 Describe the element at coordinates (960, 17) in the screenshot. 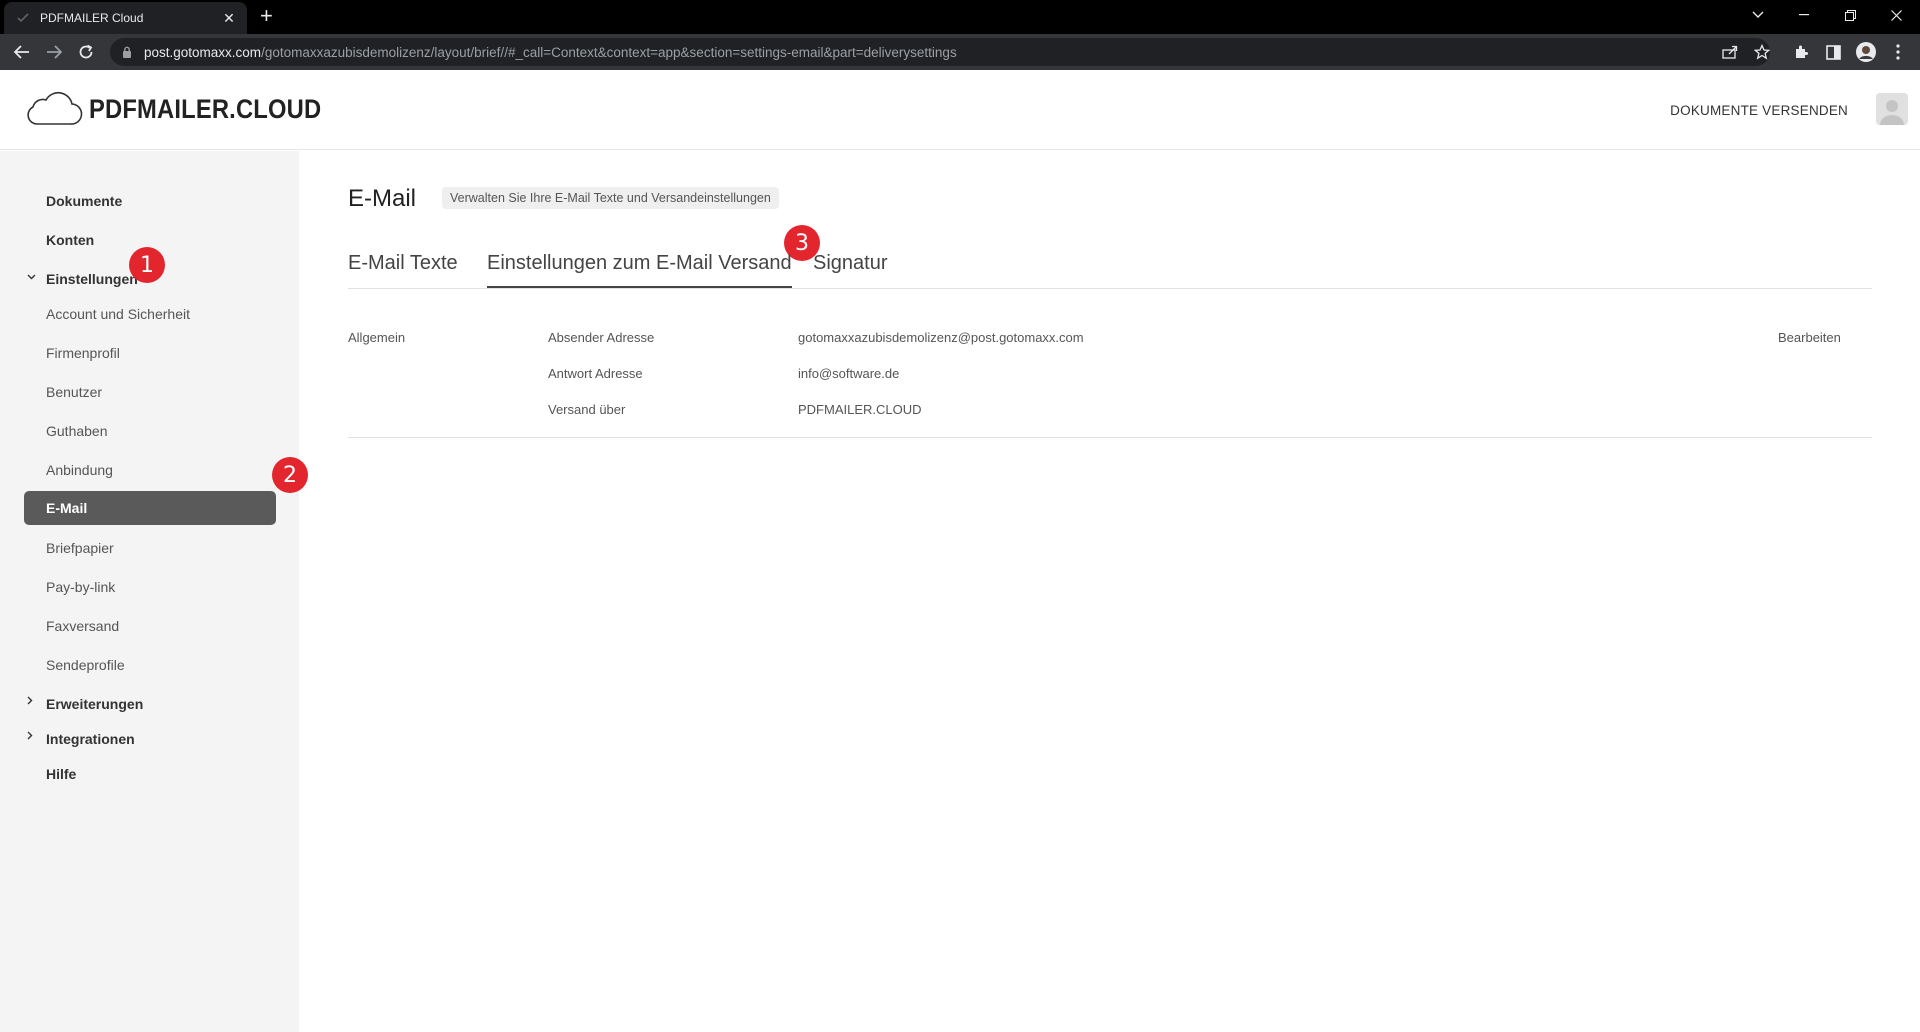

I see `browser-tab-bar: PDFMAILER Cloud ✕ +` at that location.